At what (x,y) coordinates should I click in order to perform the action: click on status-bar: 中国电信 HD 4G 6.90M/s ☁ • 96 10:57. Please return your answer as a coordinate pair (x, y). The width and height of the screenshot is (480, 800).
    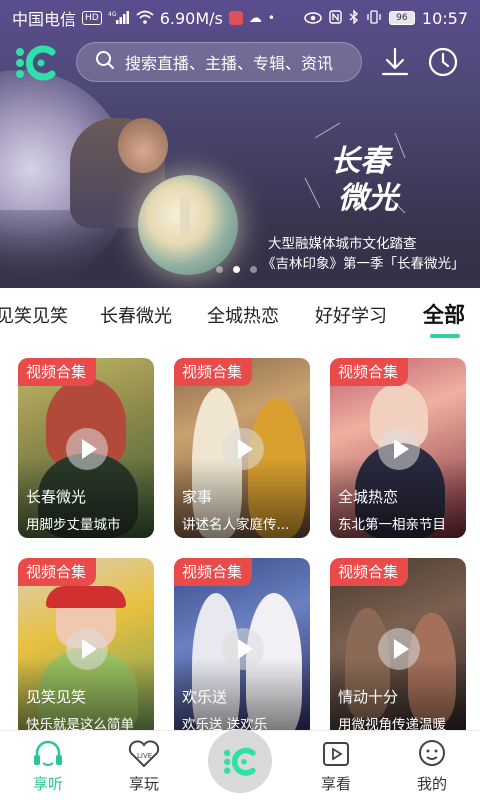
    Looking at the image, I should click on (240, 18).